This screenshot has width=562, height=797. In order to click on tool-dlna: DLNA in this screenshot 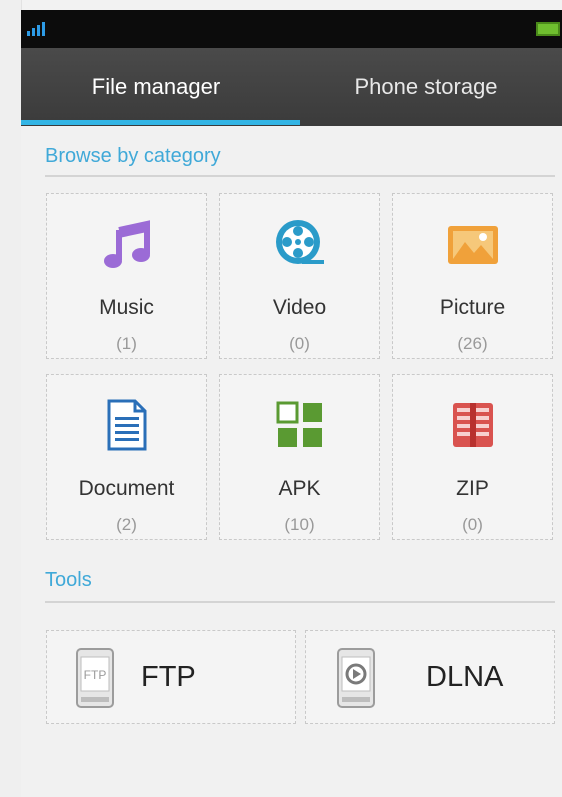, I will do `click(430, 677)`.